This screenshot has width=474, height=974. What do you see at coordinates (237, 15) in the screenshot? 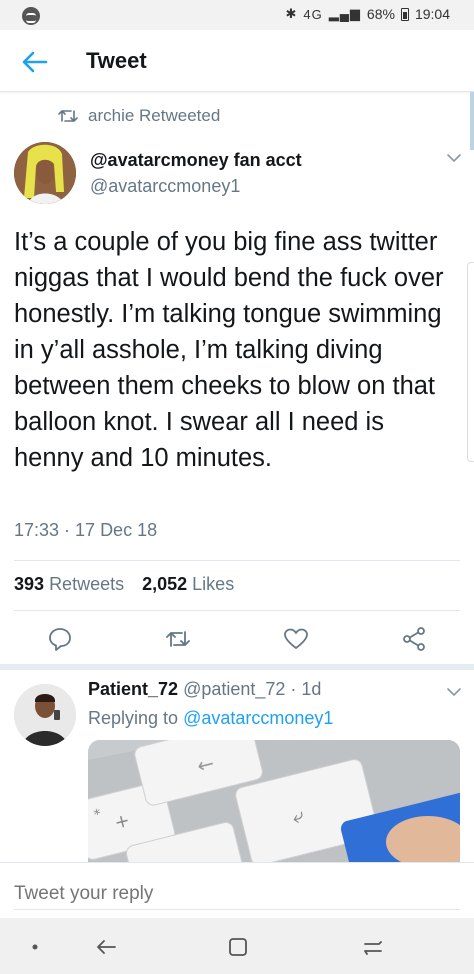
I see `status-bar: ✱ 4G ▂▄▆ 68% 19:04` at bounding box center [237, 15].